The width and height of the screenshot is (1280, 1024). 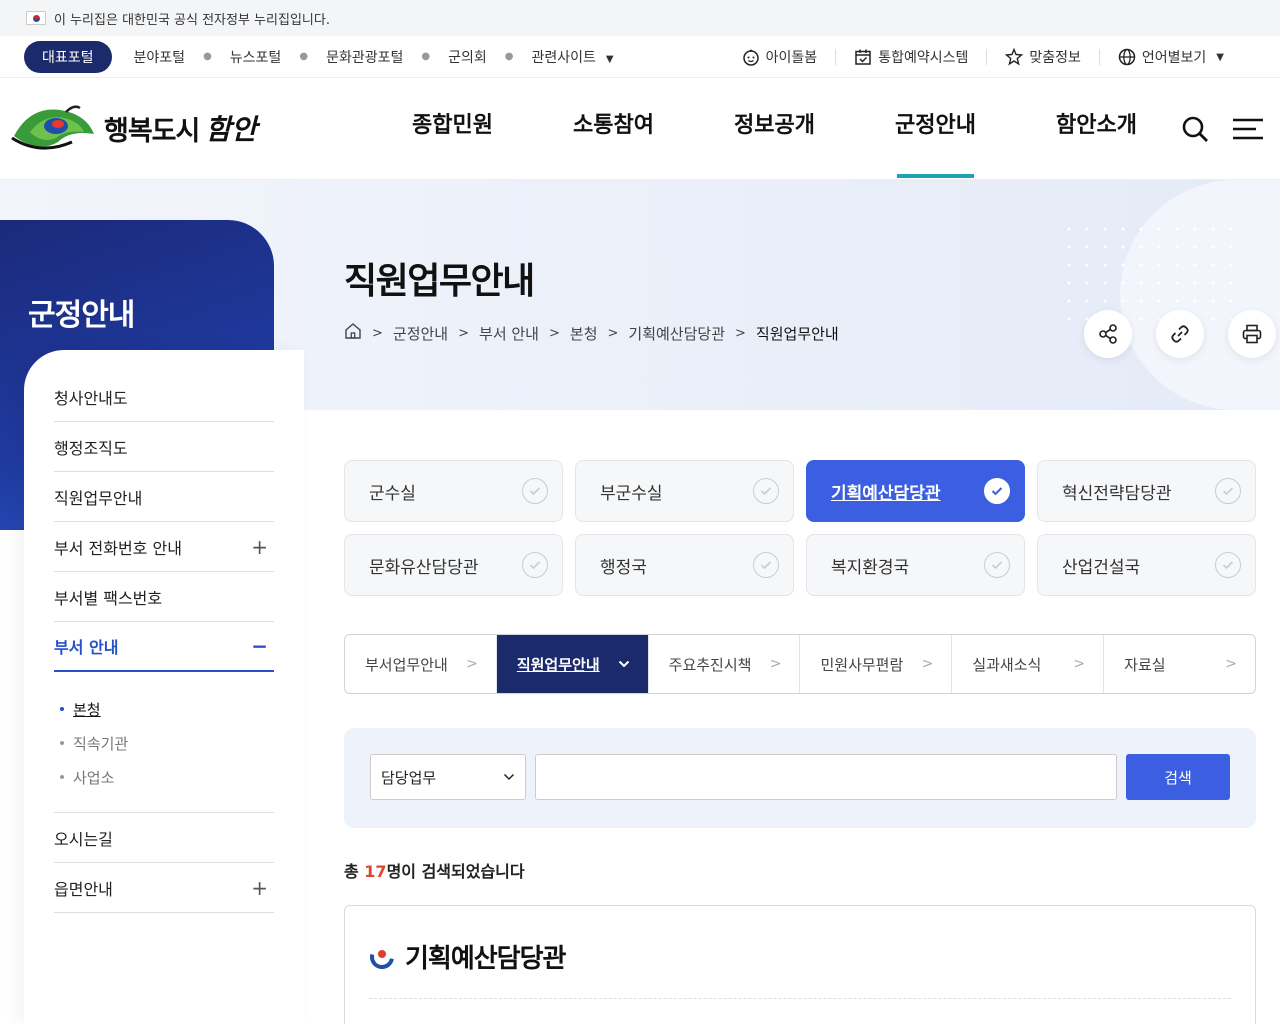 What do you see at coordinates (774, 128) in the screenshot?
I see `gnb-information: 정보공개` at bounding box center [774, 128].